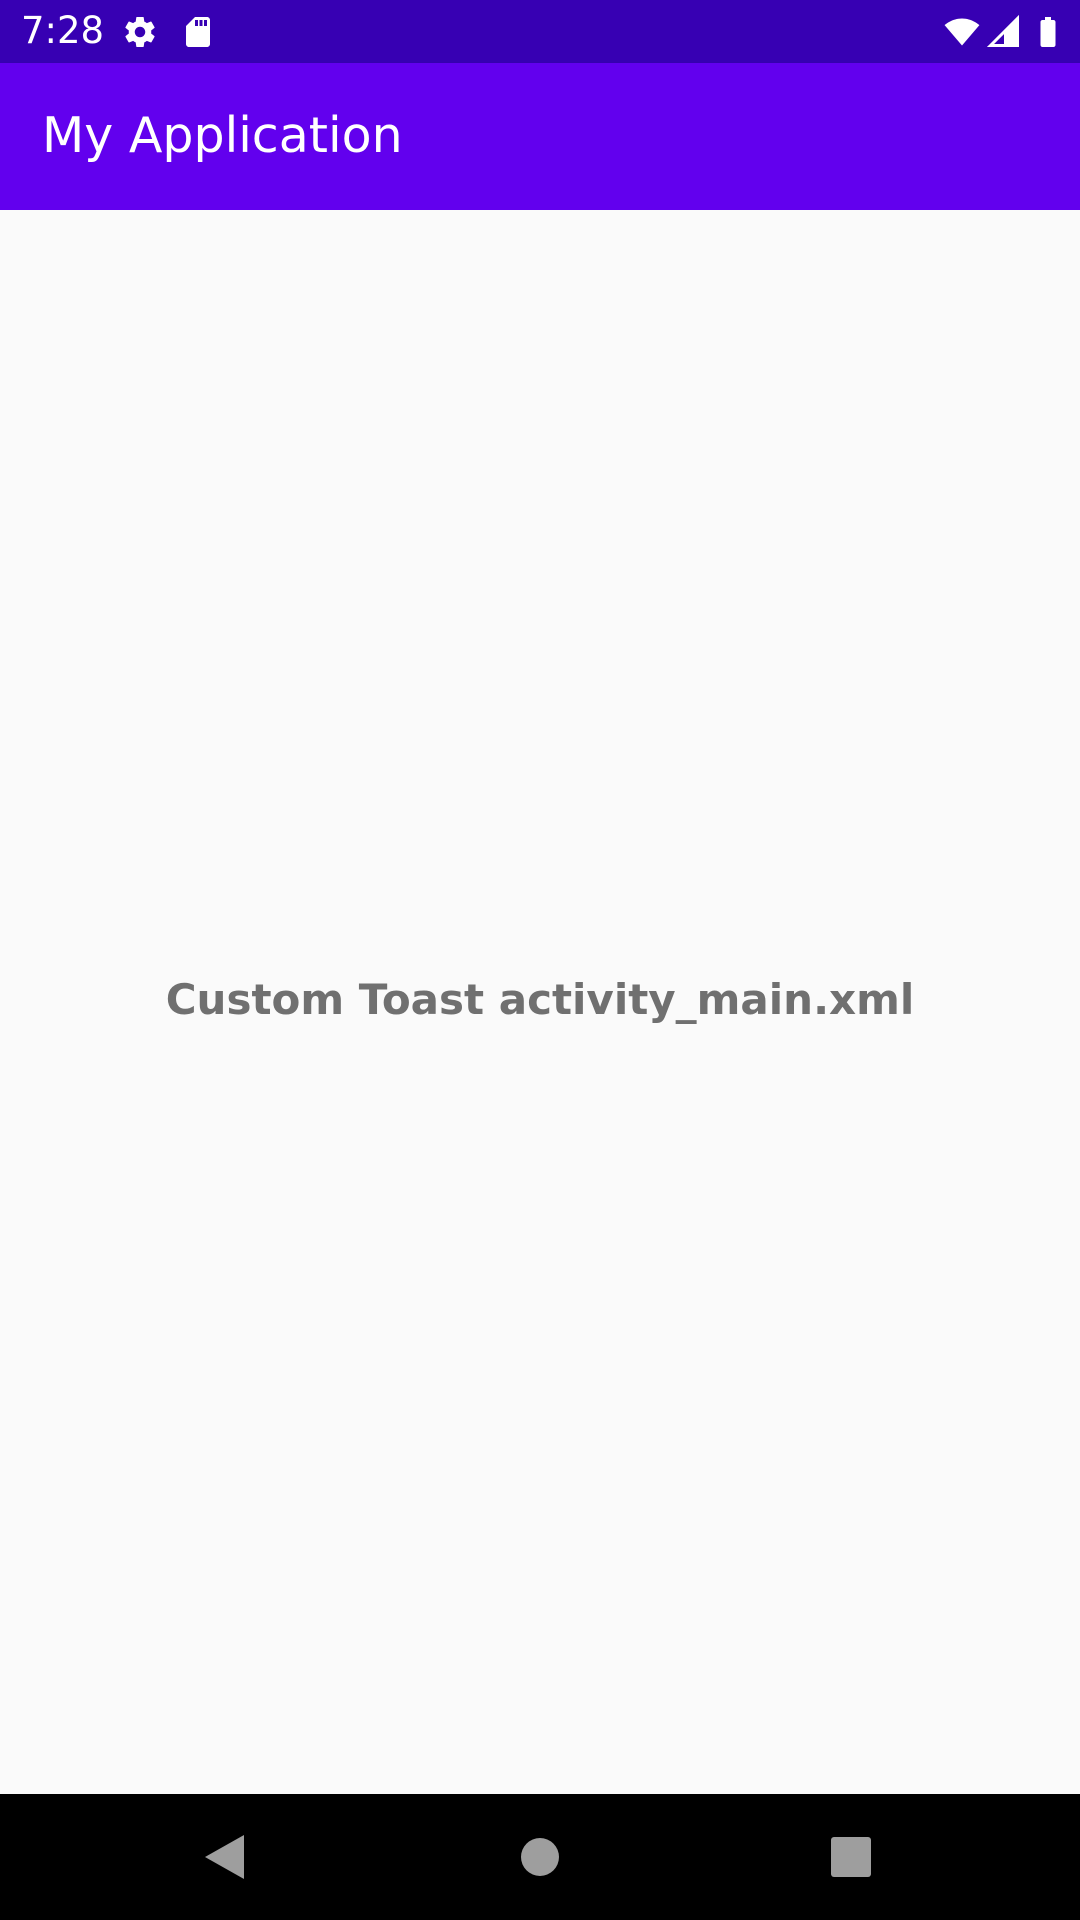  Describe the element at coordinates (1004, 32) in the screenshot. I see `cellular-signal-icon` at that location.